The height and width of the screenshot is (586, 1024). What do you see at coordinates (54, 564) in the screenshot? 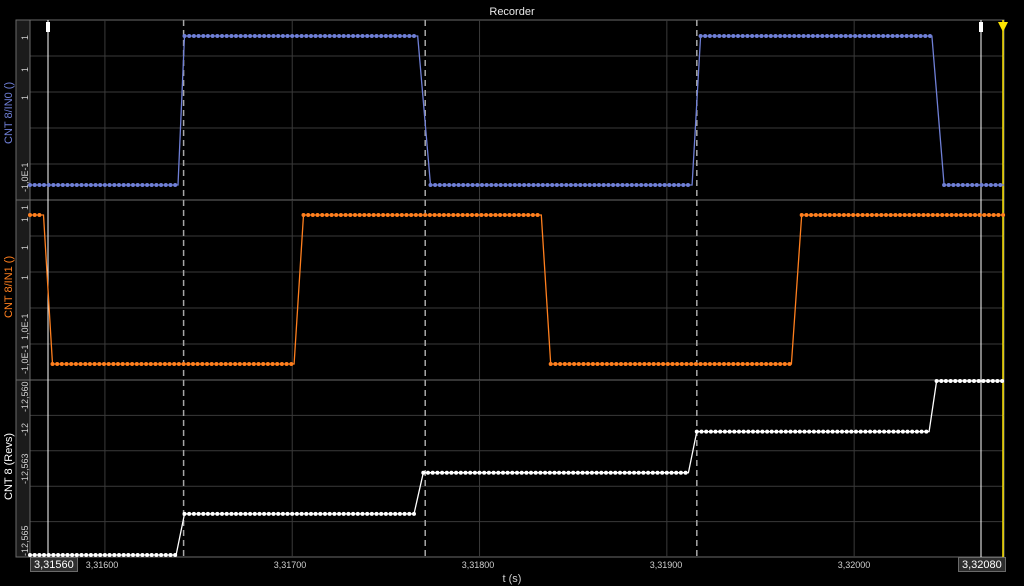
I see `x-start-label: 3,31560` at bounding box center [54, 564].